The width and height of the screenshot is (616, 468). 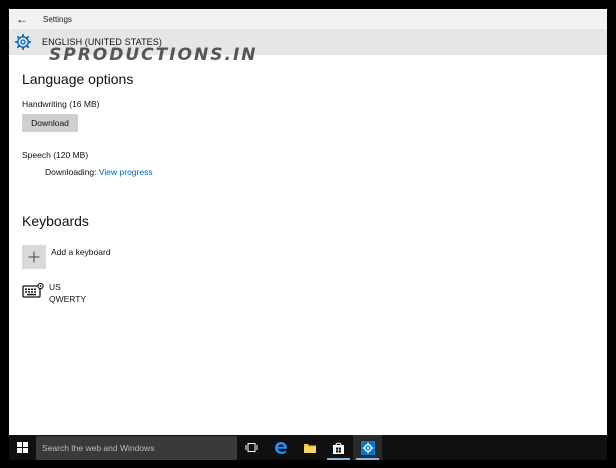 I want to click on store-icon, so click(x=338, y=448).